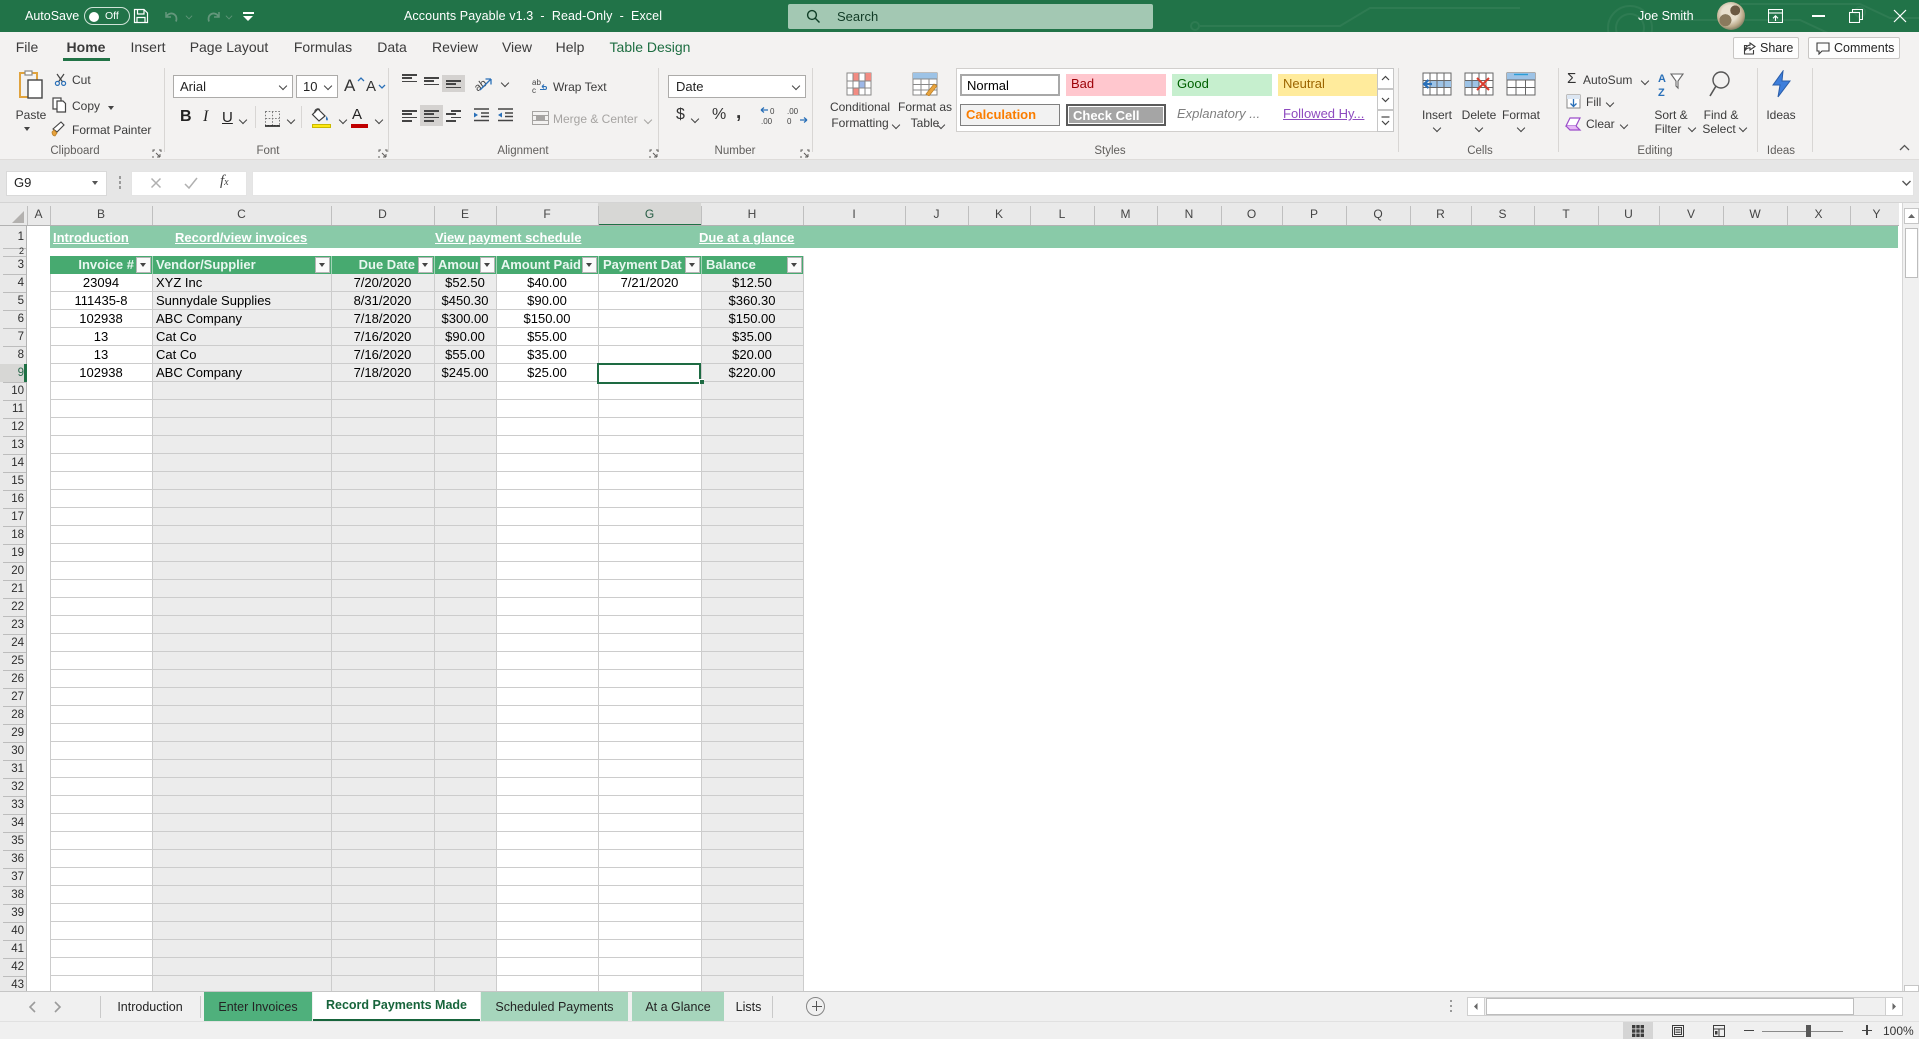 This screenshot has height=1039, width=1919. What do you see at coordinates (481, 85) in the screenshot?
I see `svg-text: ab` at bounding box center [481, 85].